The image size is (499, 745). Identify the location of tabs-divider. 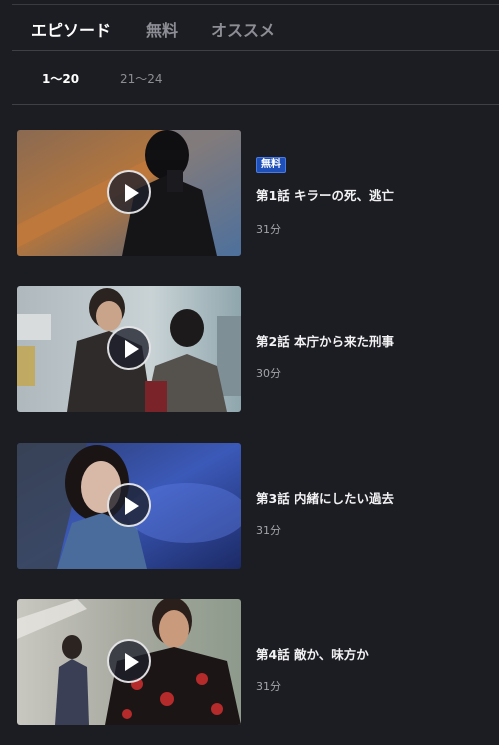
(255, 50).